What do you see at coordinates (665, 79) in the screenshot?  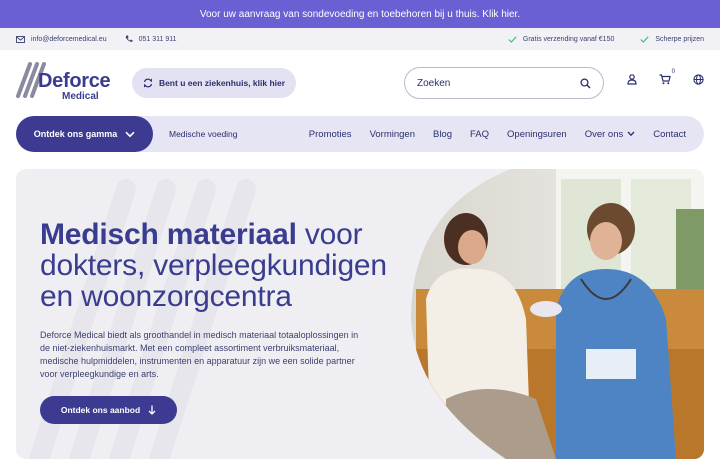 I see `cart-icon` at bounding box center [665, 79].